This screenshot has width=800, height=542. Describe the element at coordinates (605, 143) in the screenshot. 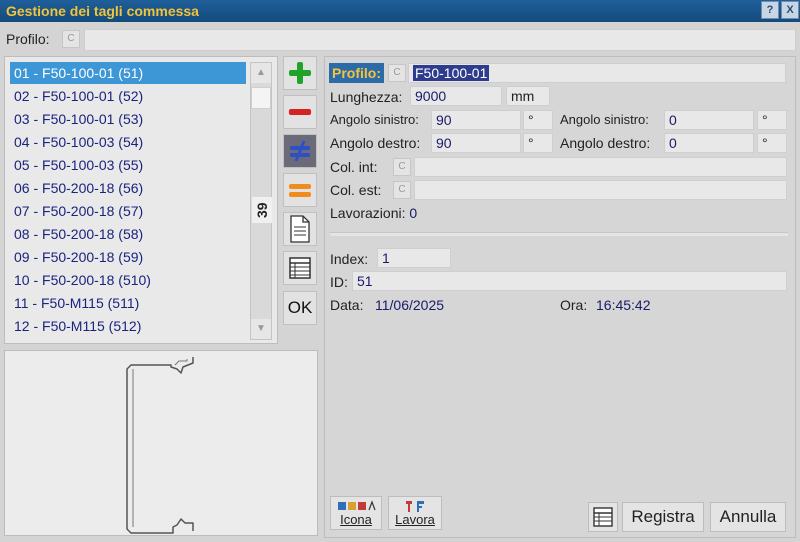

I see `angolo-destro2-label: Angolo destro:` at that location.